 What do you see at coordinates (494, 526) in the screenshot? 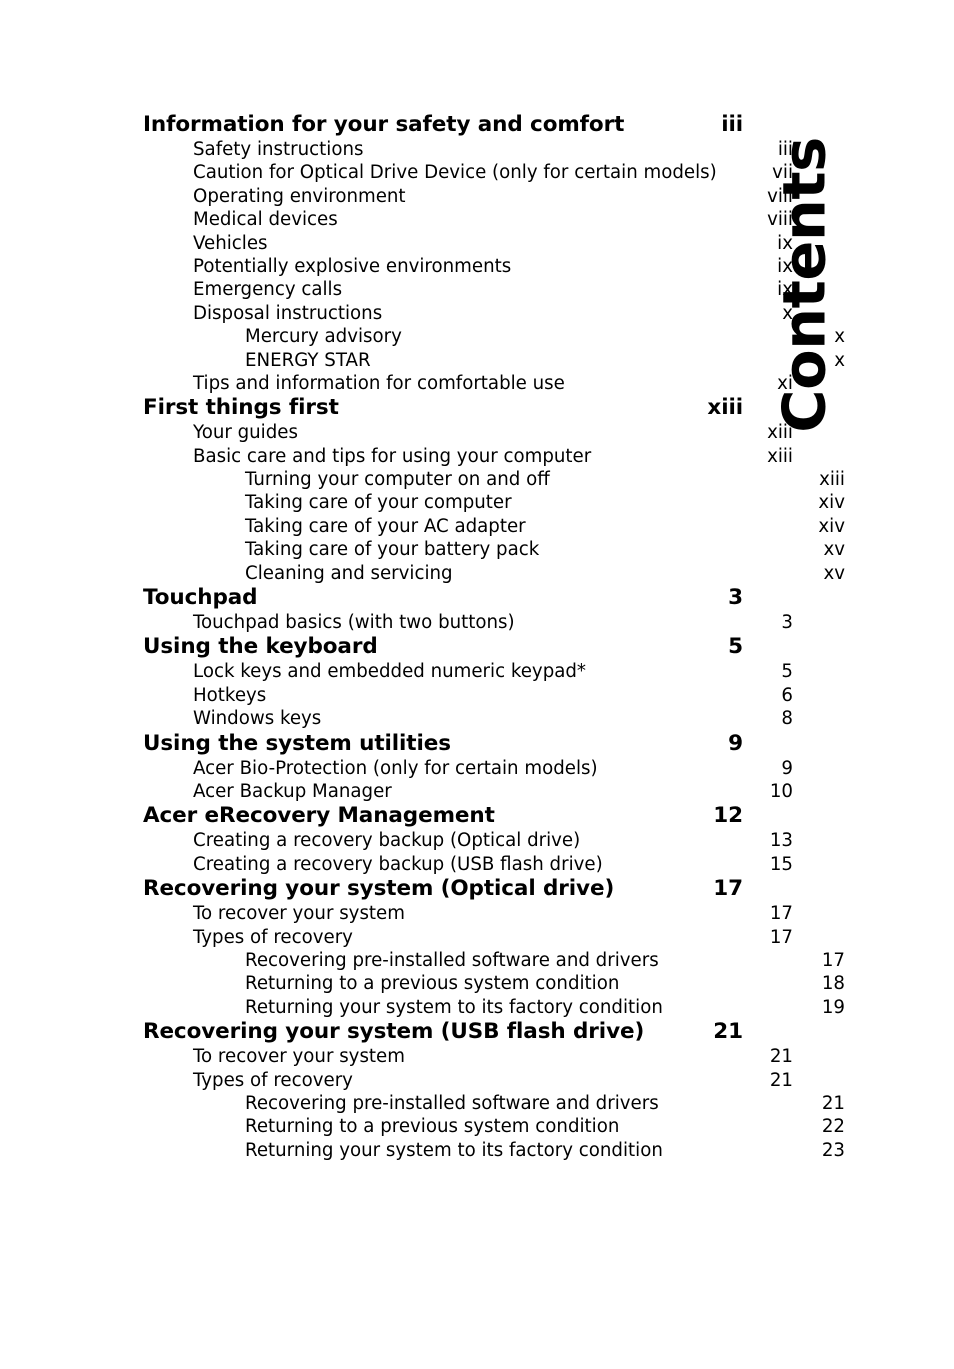
I see `toc-entry-row: Taking care of your AC adapter xiv` at bounding box center [494, 526].